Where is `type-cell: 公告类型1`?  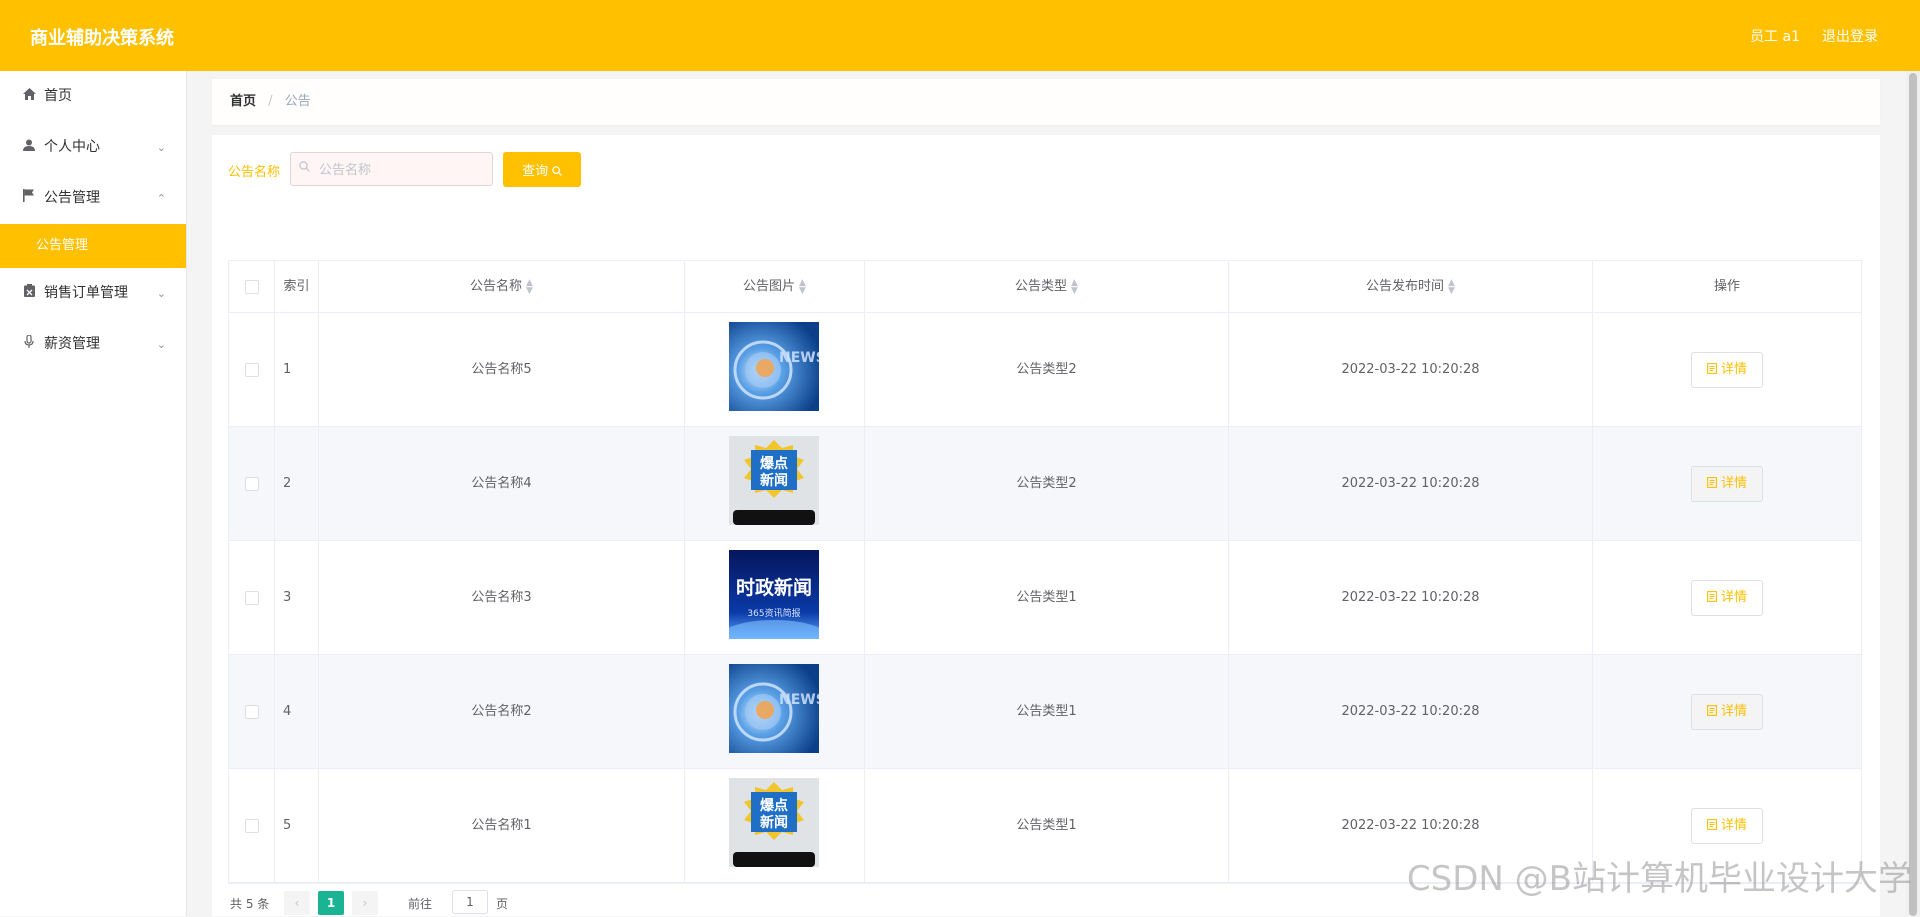 type-cell: 公告类型1 is located at coordinates (1047, 825).